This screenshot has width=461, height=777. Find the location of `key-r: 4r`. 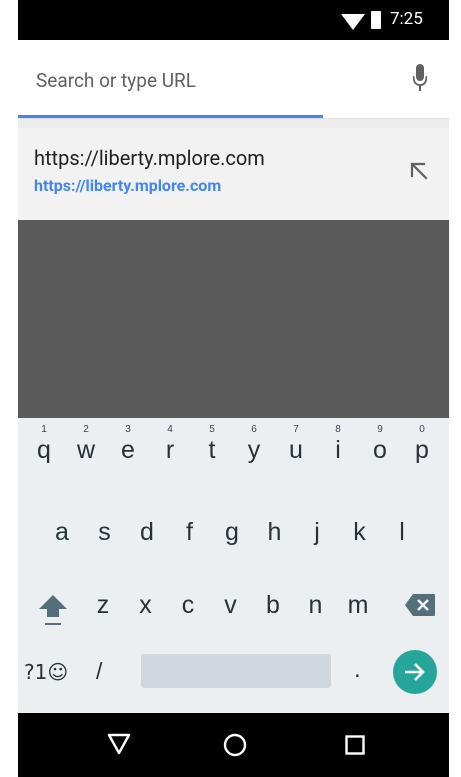

key-r: 4r is located at coordinates (170, 448).